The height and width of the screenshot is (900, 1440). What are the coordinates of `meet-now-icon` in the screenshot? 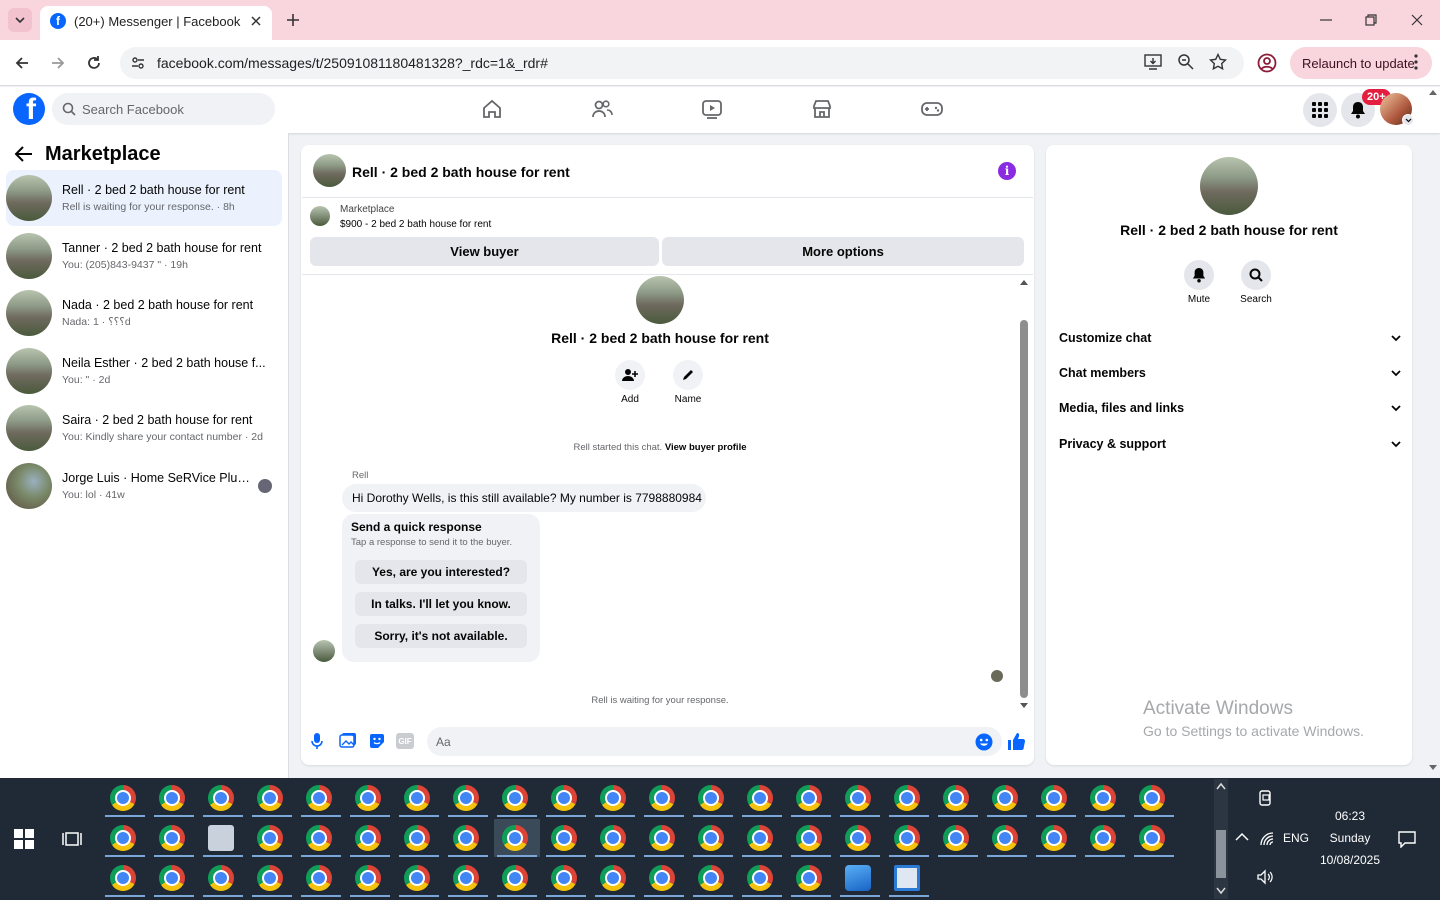 It's located at (1266, 798).